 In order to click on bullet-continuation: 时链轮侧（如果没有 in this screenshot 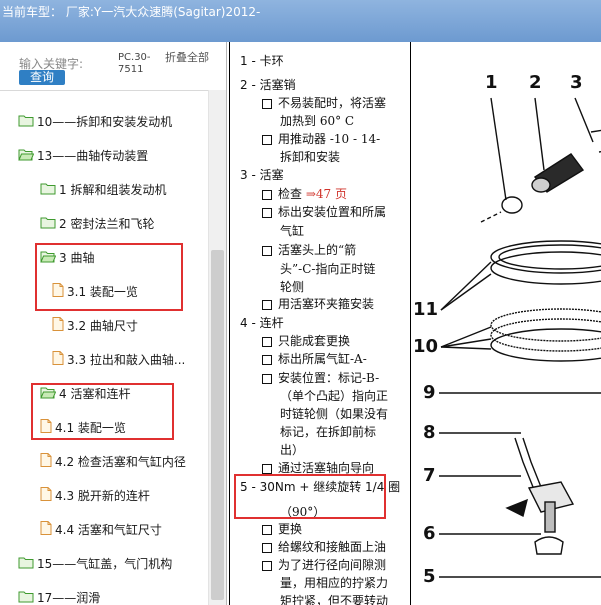, I will do `click(334, 413)`.